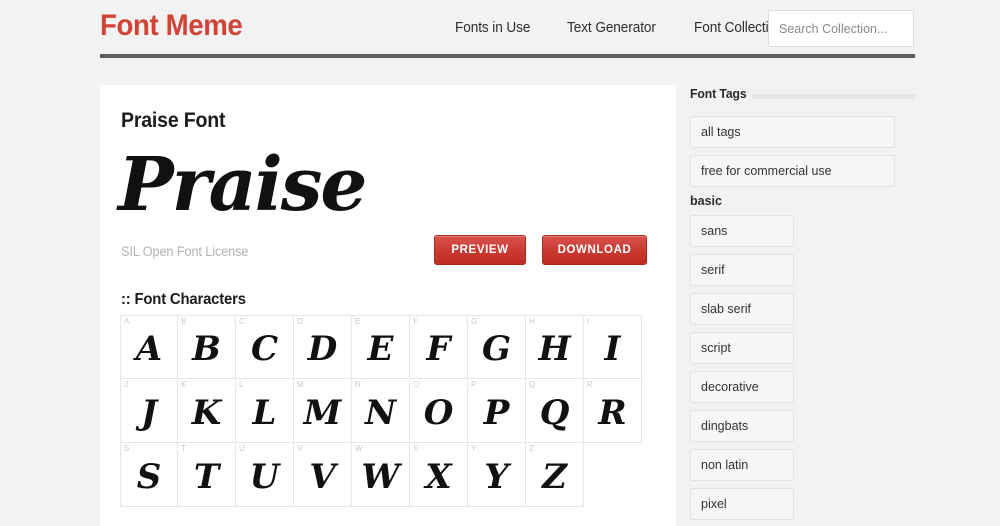 The height and width of the screenshot is (526, 1000). I want to click on char-cell: TT, so click(207, 475).